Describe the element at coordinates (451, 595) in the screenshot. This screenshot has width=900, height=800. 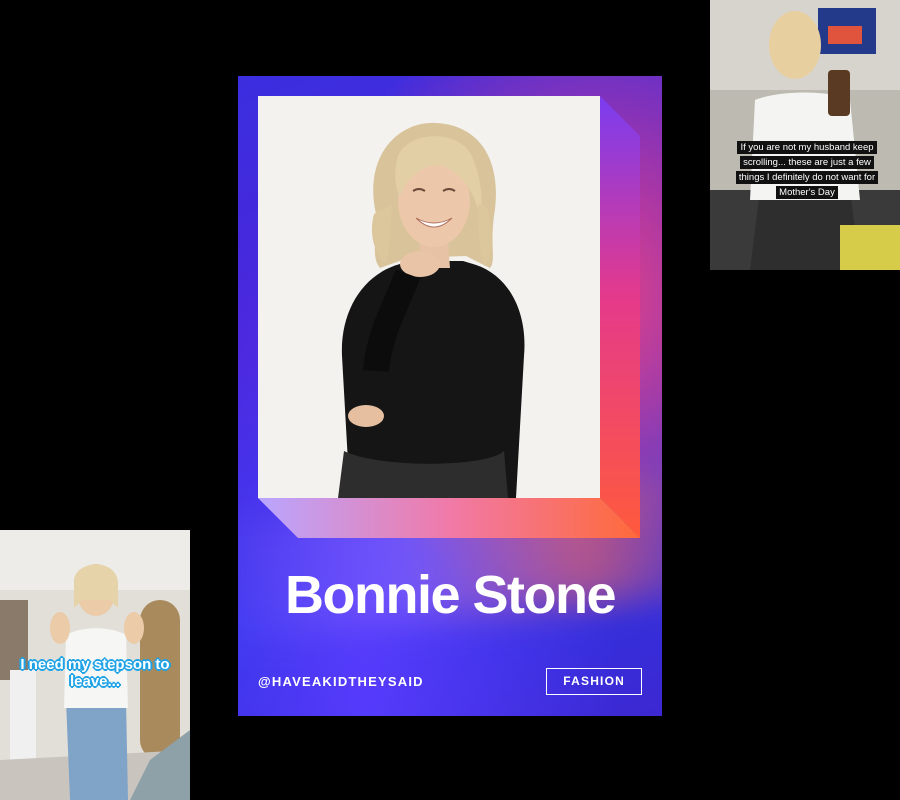
I see `creator-name: Bonnie Stone` at that location.